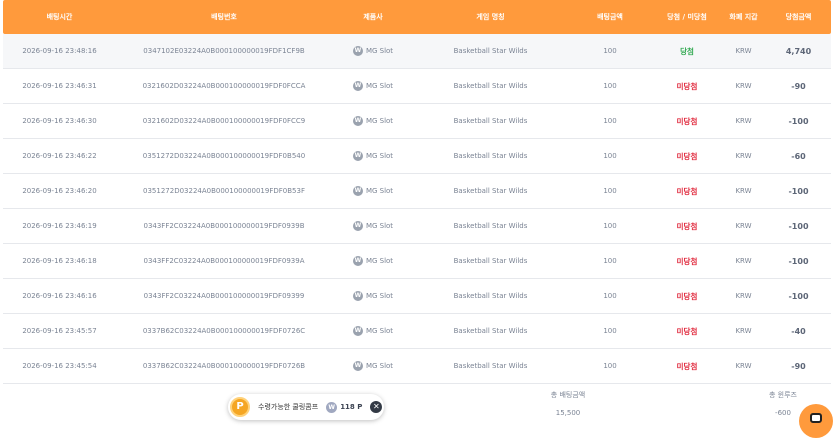 The height and width of the screenshot is (438, 835). Describe the element at coordinates (687, 17) in the screenshot. I see `header-result: 당첨 / 미당첨` at that location.